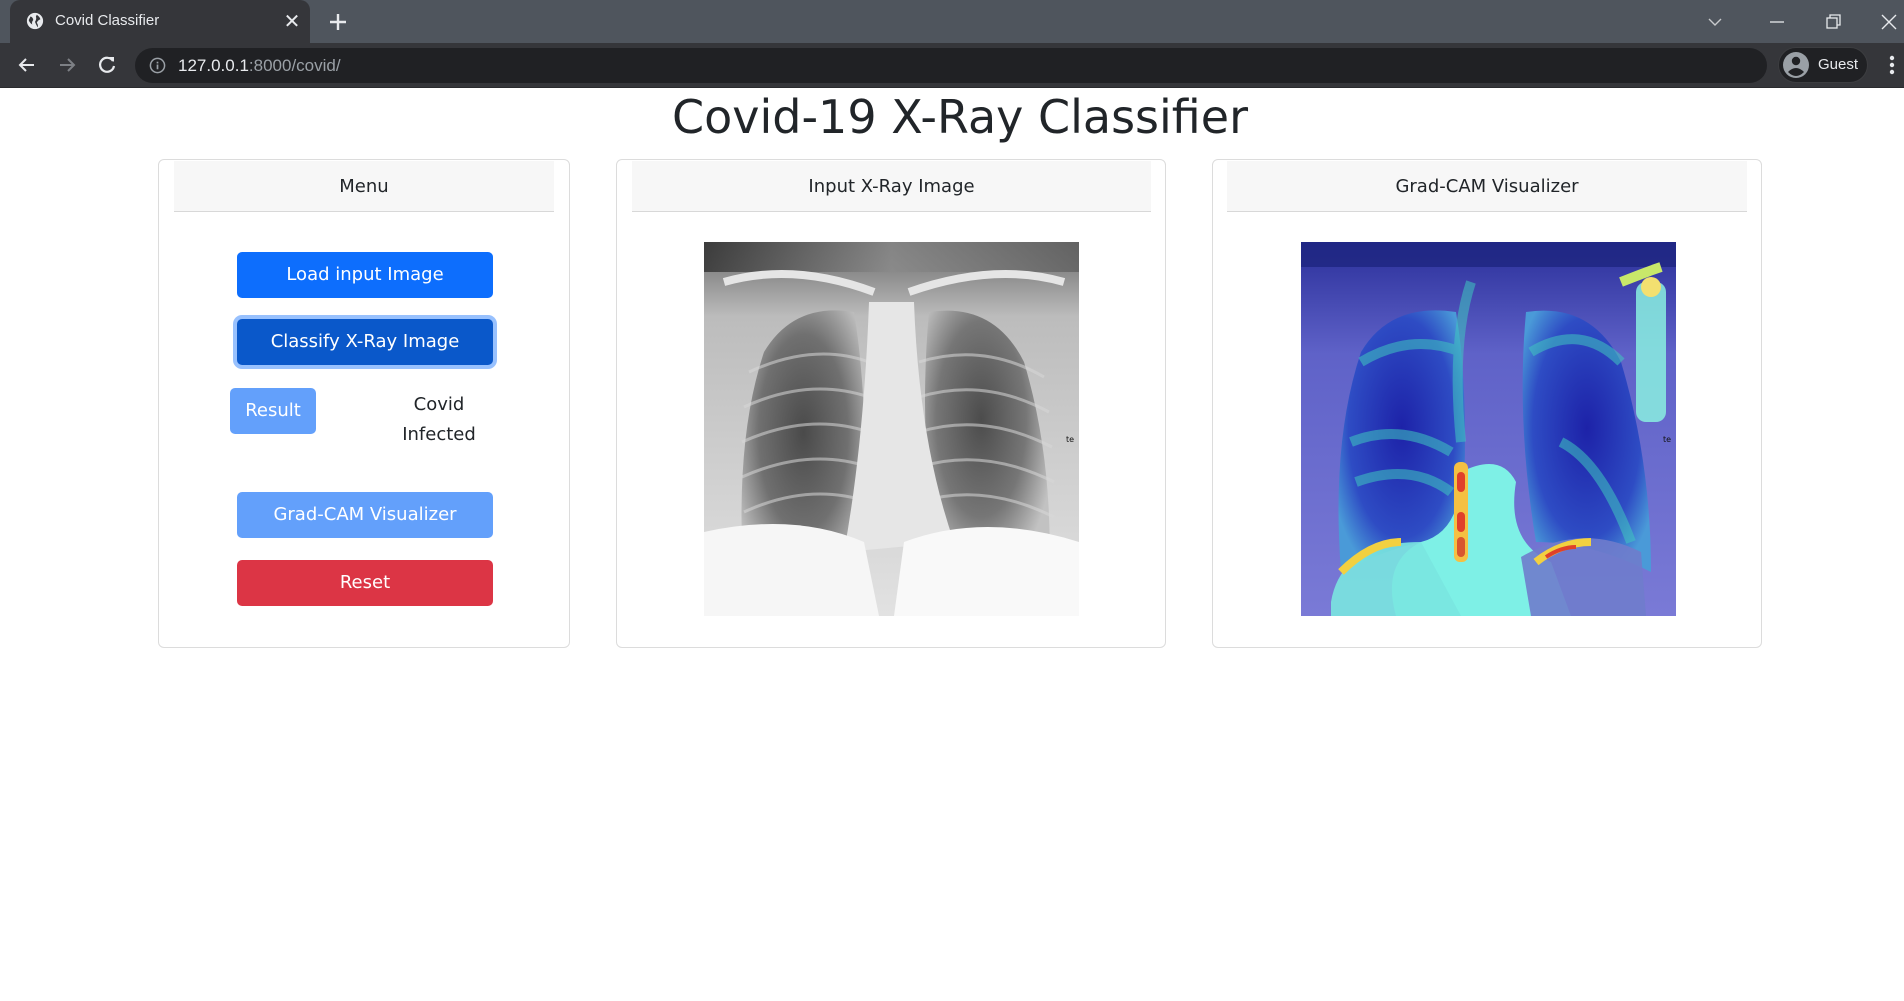 The image size is (1904, 1001). I want to click on load-input-image-button: Load input Image, so click(365, 275).